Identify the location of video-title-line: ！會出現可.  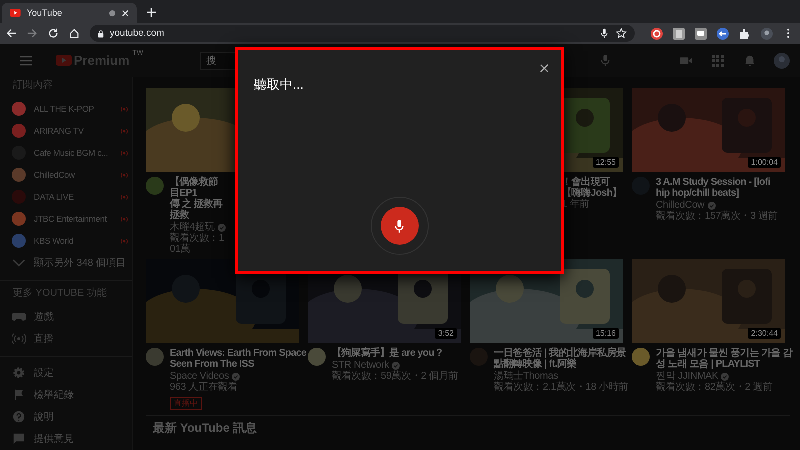
(592, 182).